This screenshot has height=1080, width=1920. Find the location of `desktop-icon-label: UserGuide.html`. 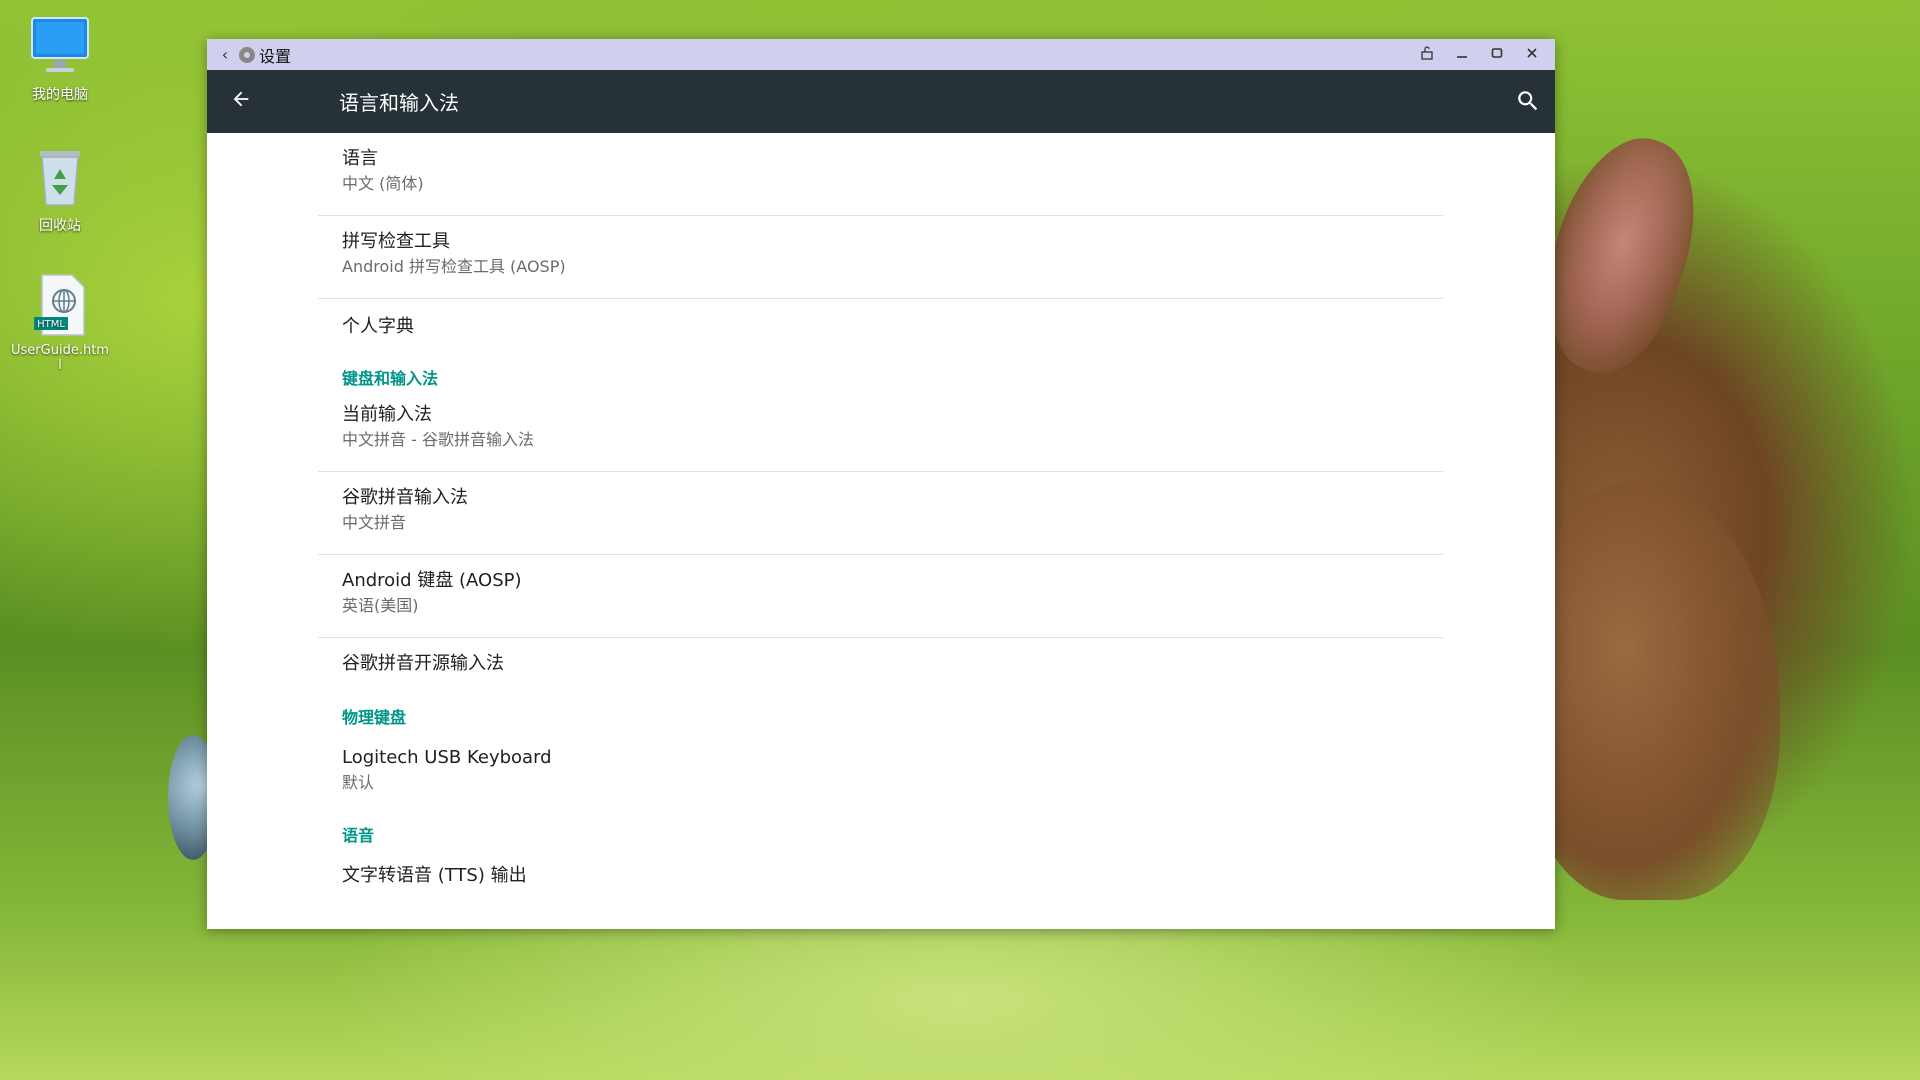

desktop-icon-label: UserGuide.html is located at coordinates (60, 358).